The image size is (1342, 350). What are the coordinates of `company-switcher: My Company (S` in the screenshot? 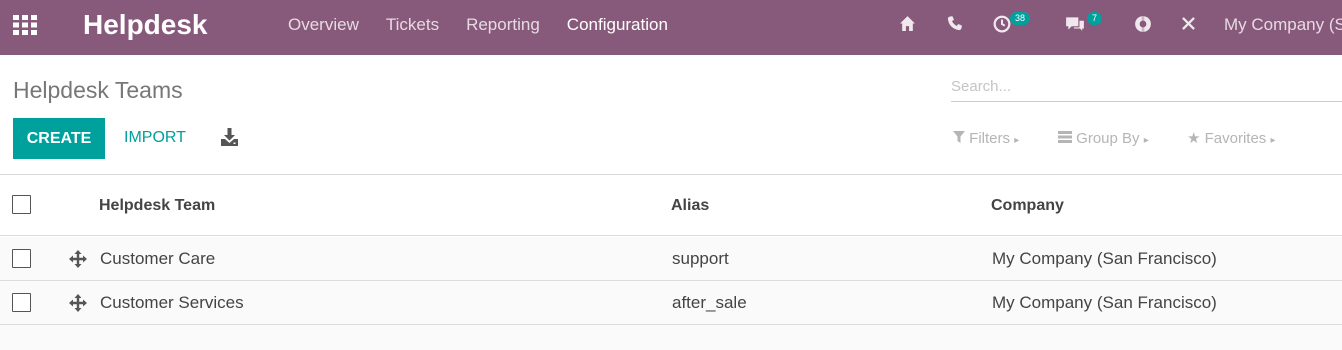 It's located at (1283, 25).